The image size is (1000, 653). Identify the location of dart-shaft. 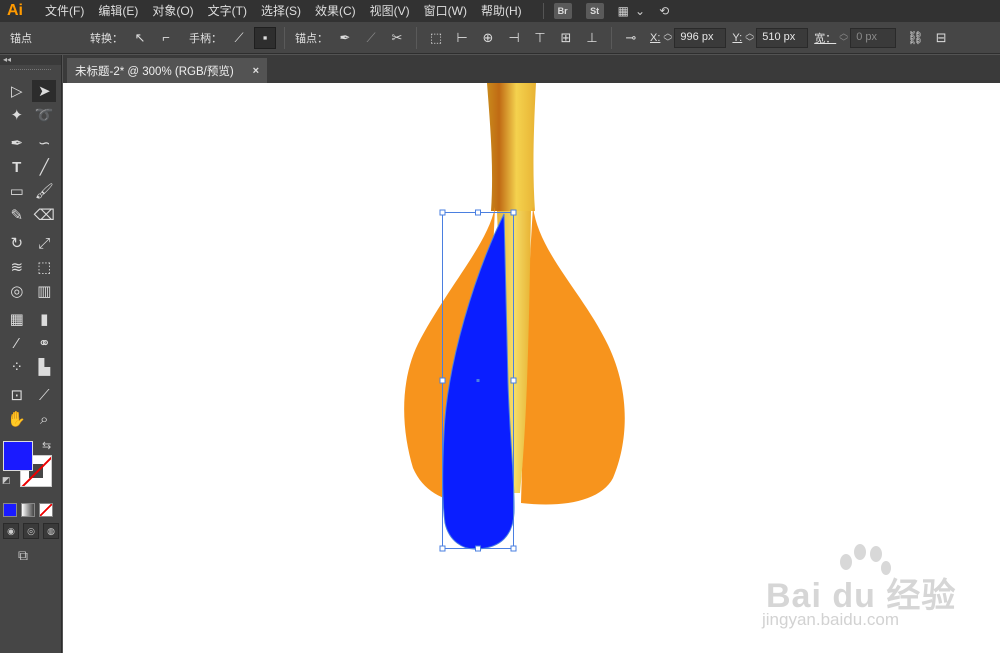
(511, 147).